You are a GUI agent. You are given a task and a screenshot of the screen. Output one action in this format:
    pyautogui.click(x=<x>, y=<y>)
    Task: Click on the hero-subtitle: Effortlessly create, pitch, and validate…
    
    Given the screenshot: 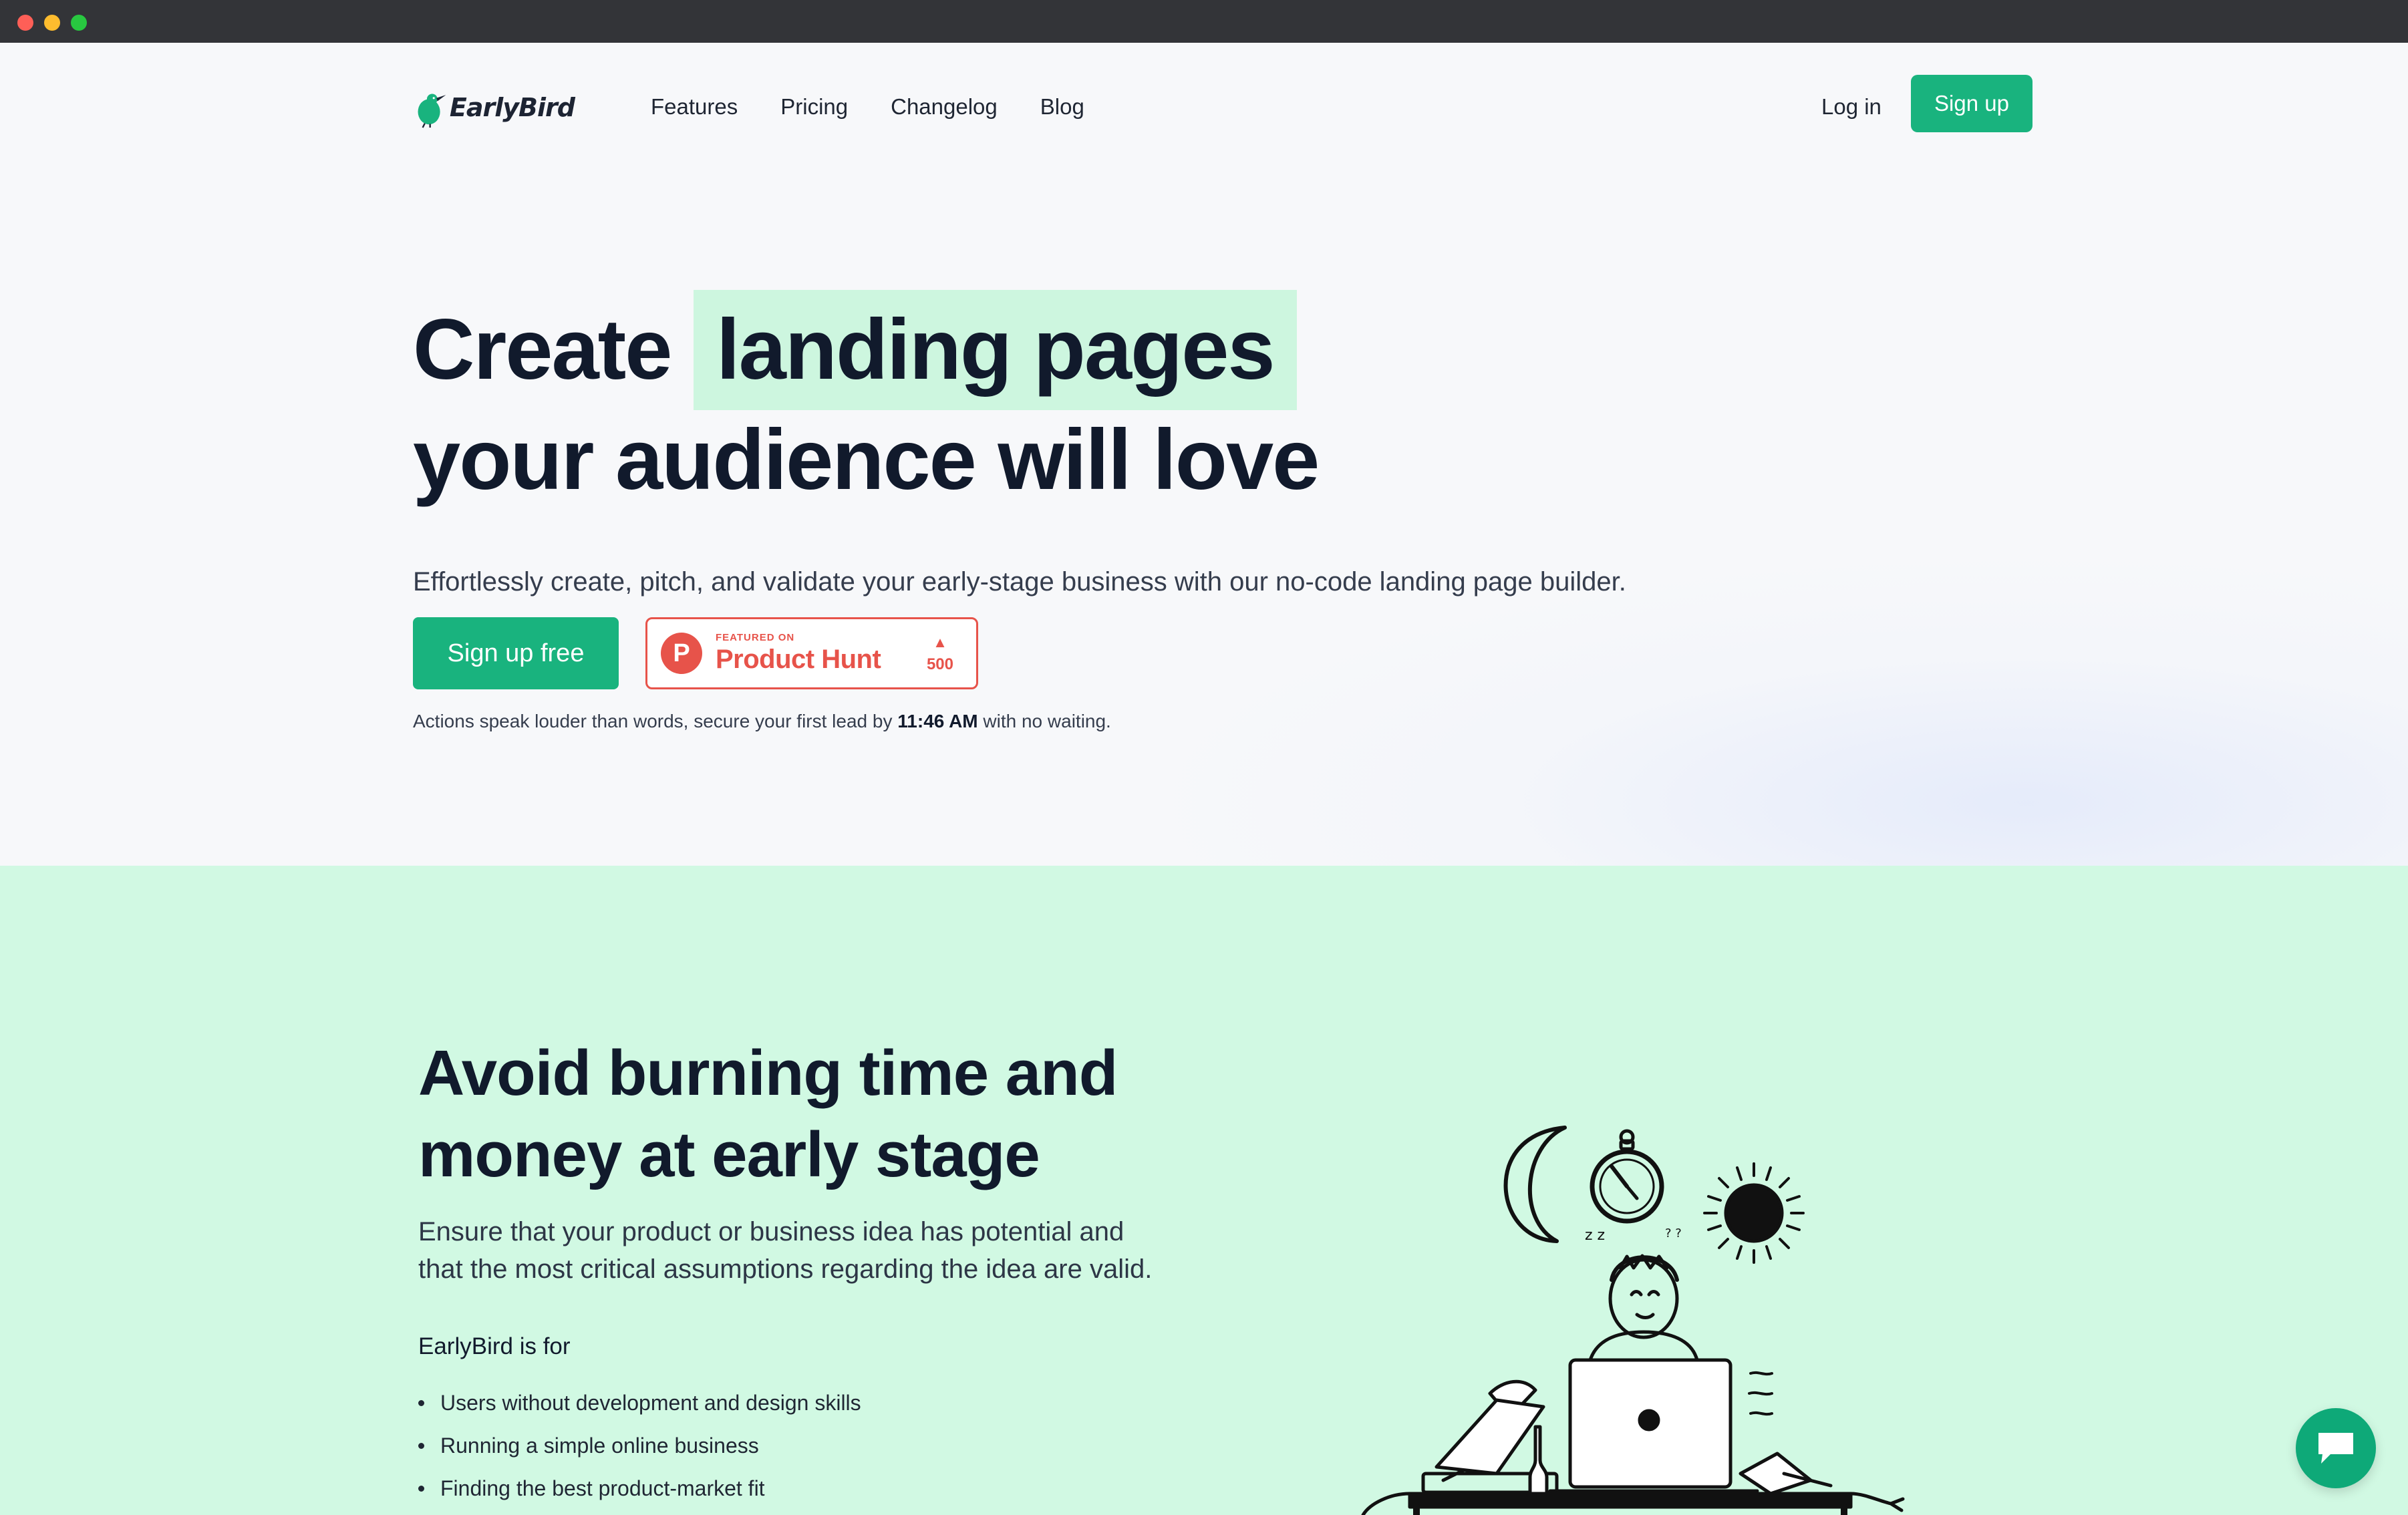 What is the action you would take?
    pyautogui.click(x=1020, y=582)
    